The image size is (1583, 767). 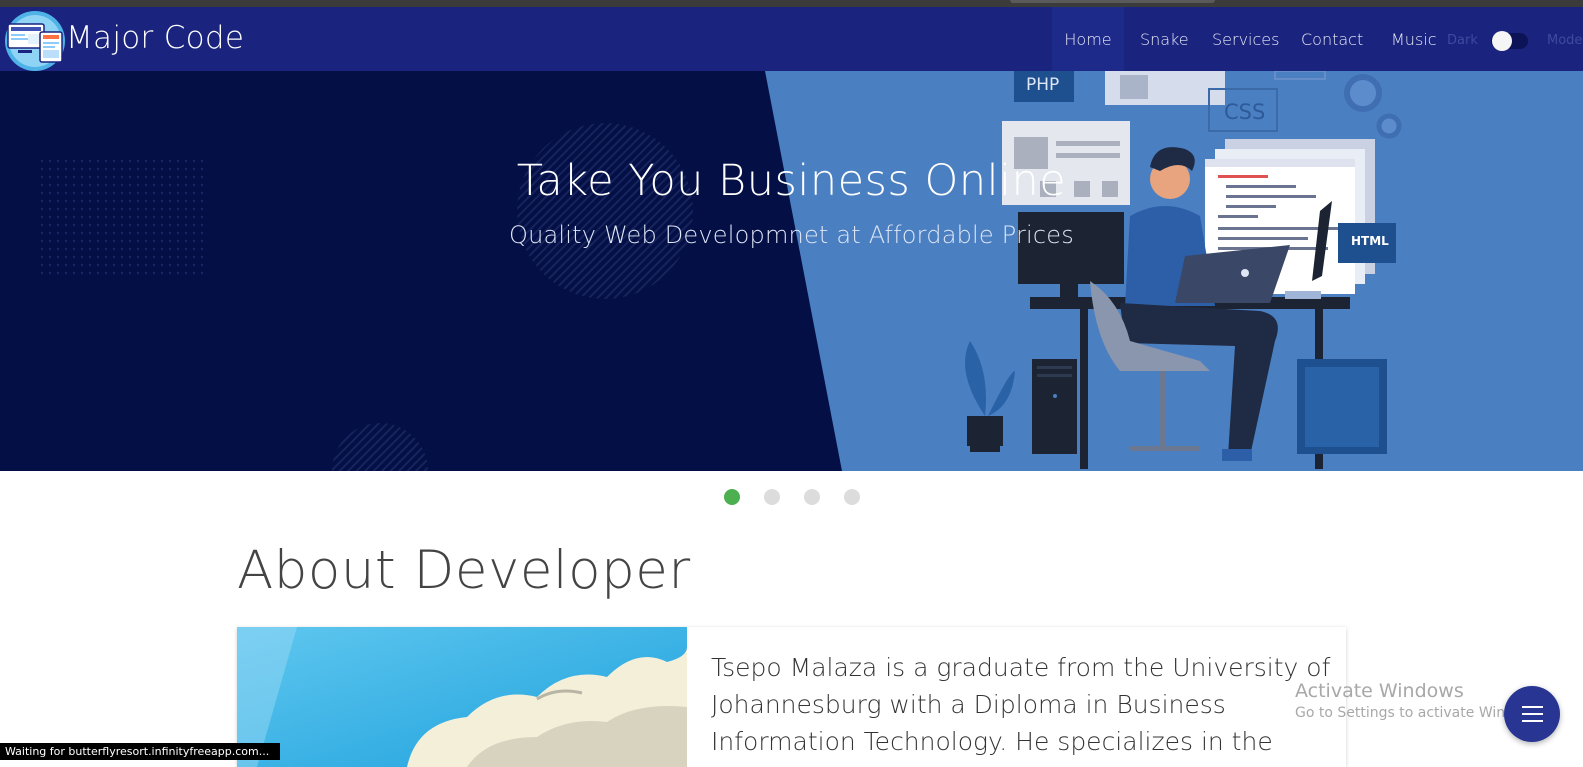 I want to click on nav-snake: Snake, so click(x=1164, y=39).